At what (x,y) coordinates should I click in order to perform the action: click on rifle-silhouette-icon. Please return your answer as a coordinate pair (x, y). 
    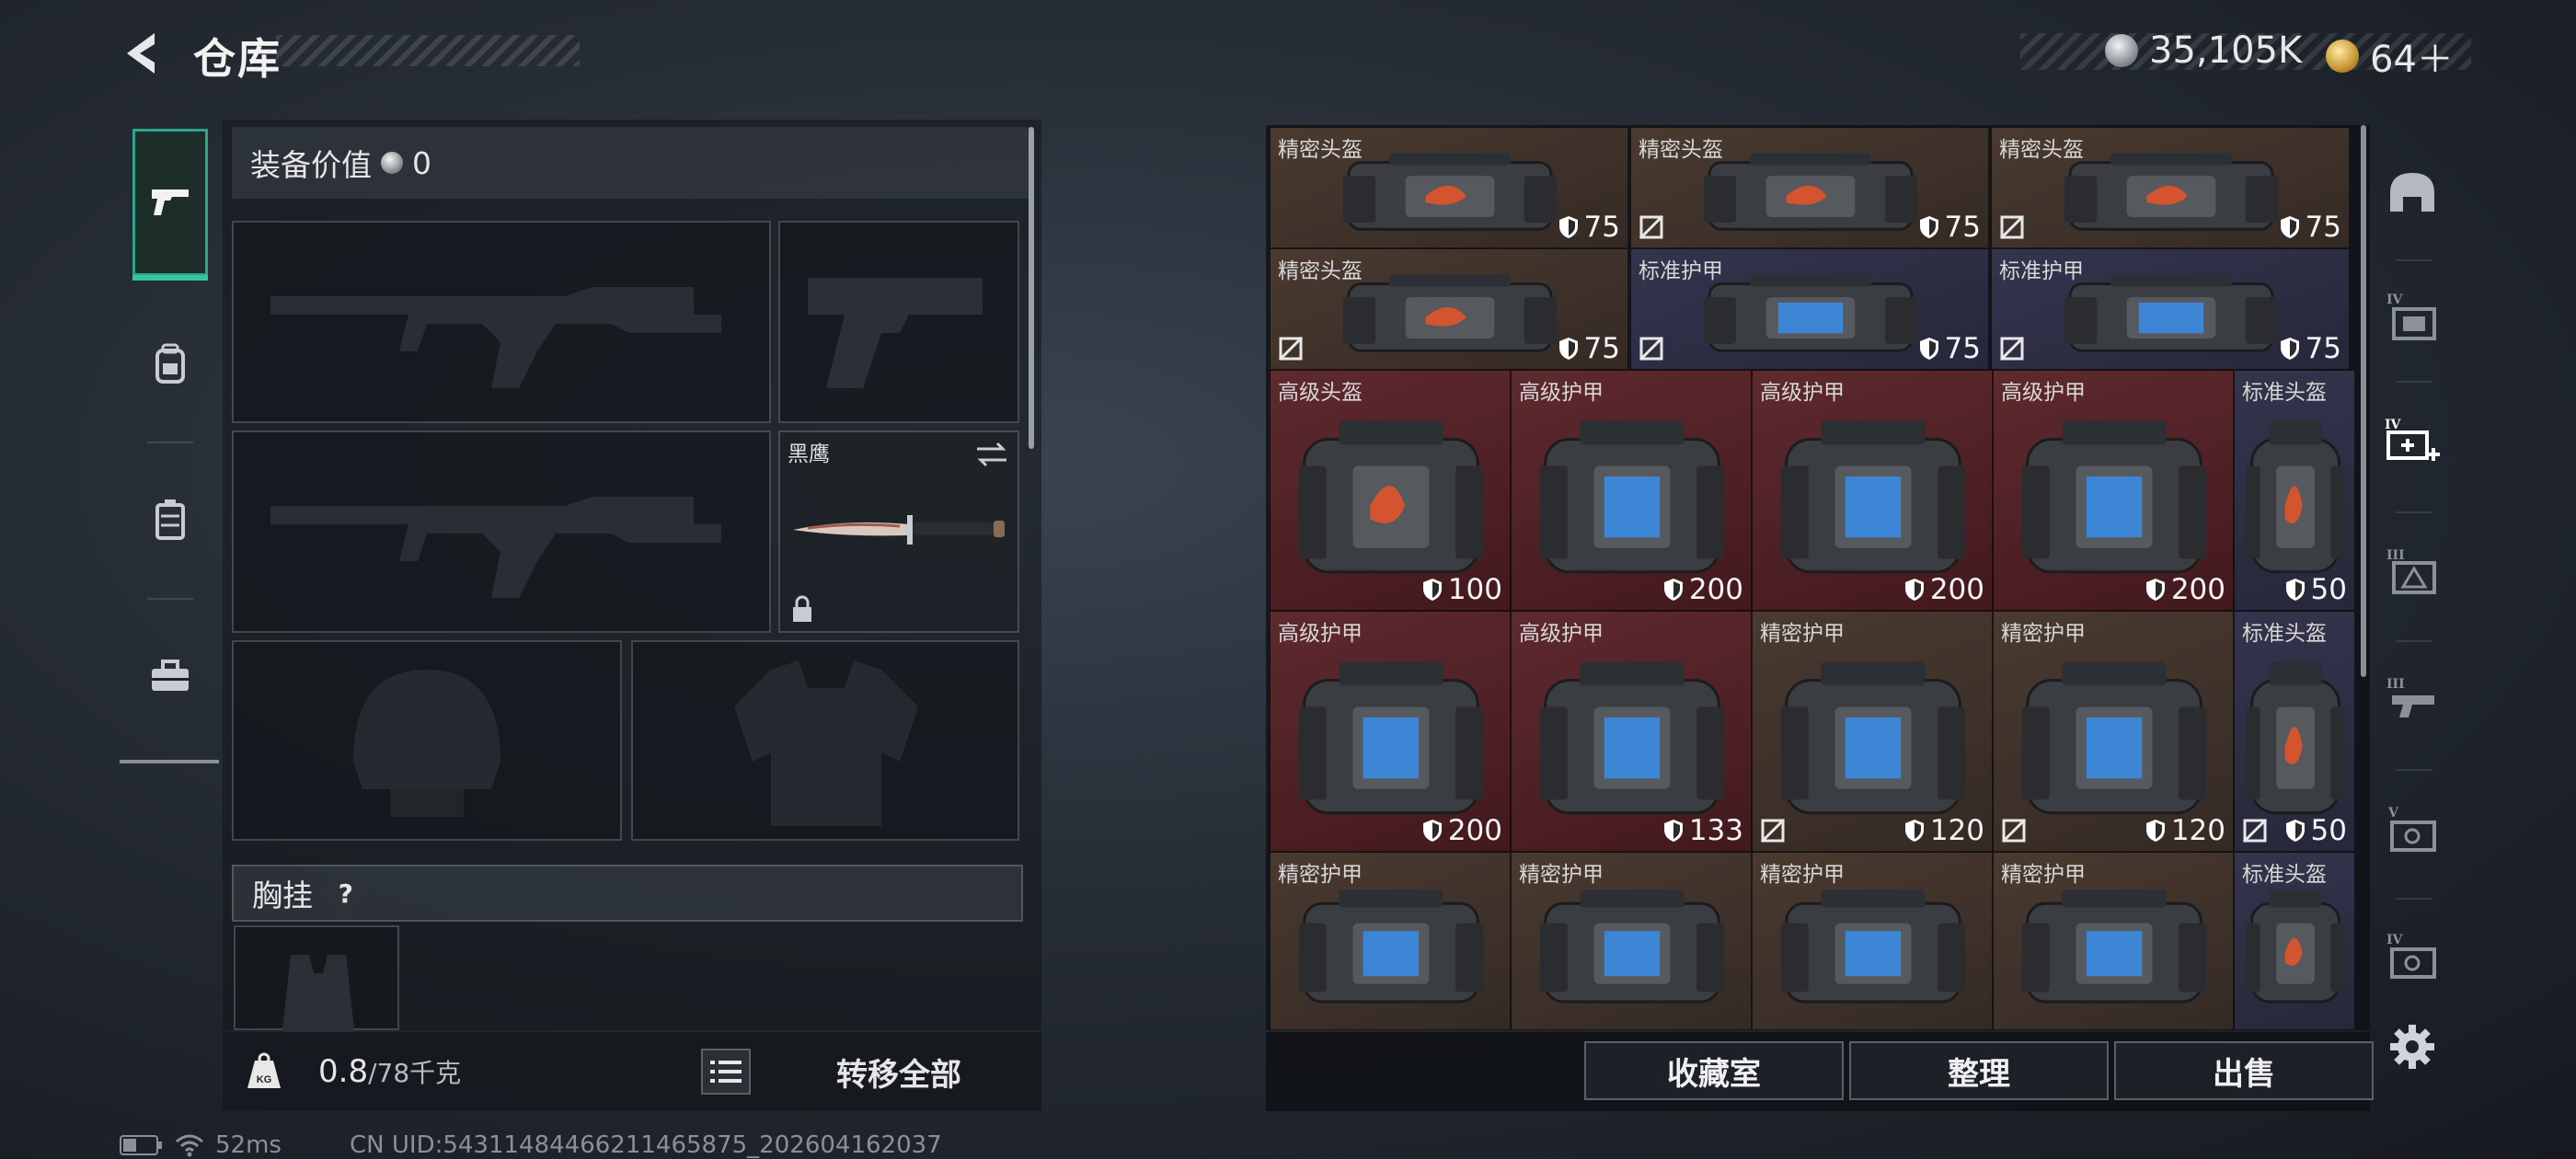
    Looking at the image, I should click on (495, 547).